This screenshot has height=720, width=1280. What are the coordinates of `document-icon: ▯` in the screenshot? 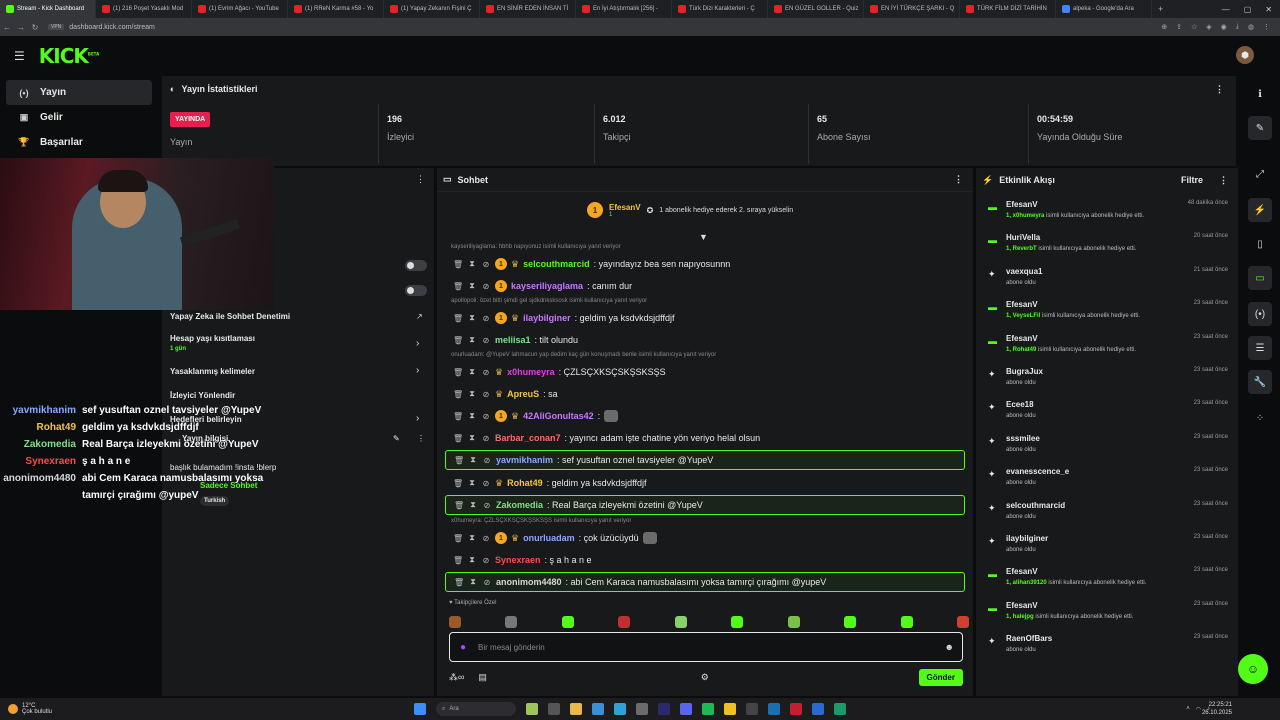 It's located at (1260, 244).